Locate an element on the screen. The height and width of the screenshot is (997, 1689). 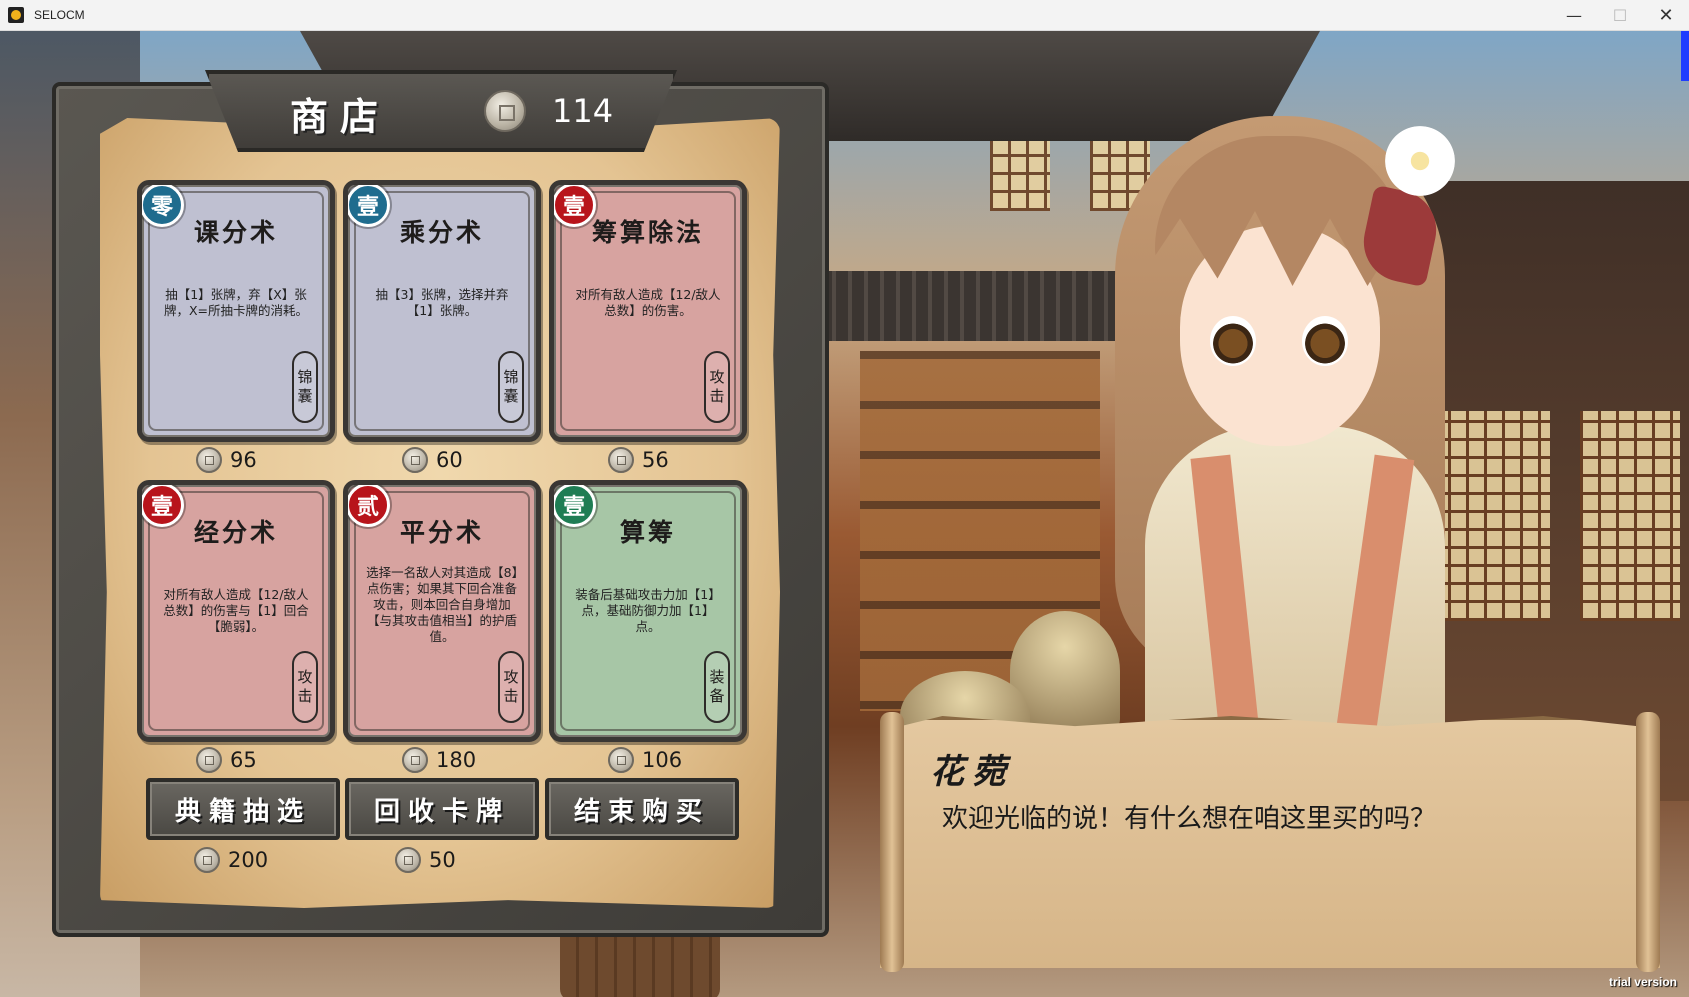
card-price: 180 is located at coordinates (439, 760).